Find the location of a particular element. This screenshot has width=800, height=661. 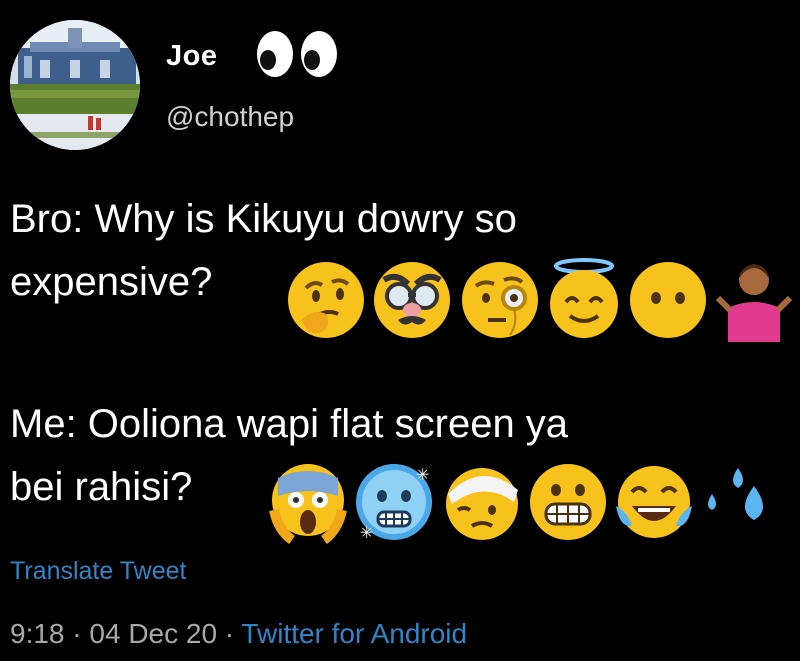

disguised-face-icon is located at coordinates (412, 300).